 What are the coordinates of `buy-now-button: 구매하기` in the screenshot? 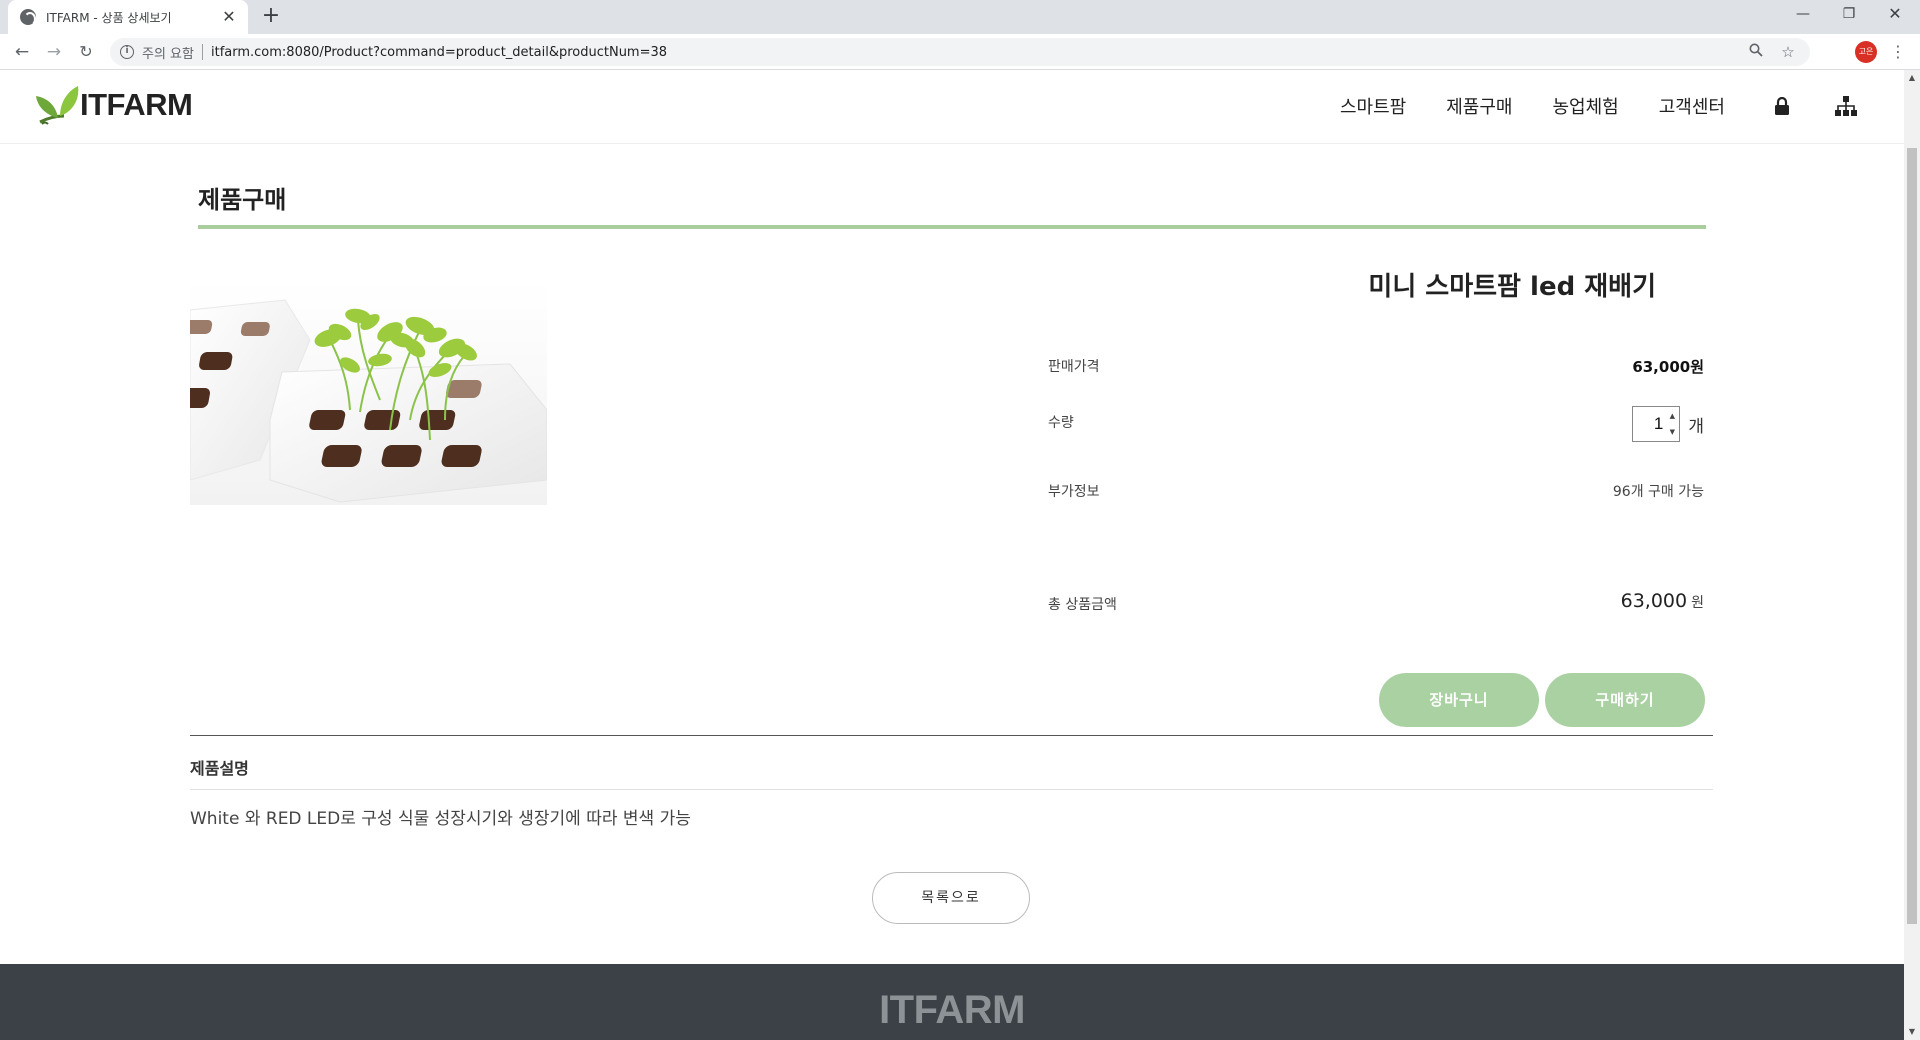 It's located at (1625, 700).